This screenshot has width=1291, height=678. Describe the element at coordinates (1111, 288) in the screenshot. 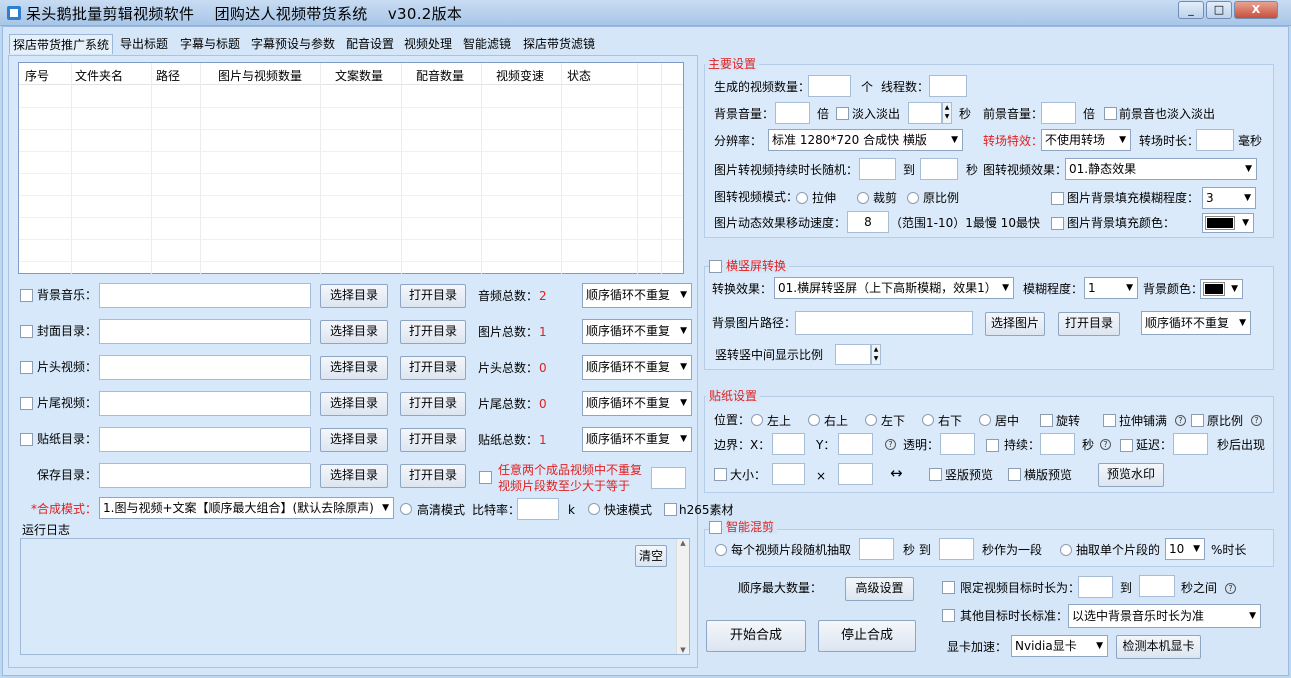

I see `hv-blur-select: 1 ▼` at that location.